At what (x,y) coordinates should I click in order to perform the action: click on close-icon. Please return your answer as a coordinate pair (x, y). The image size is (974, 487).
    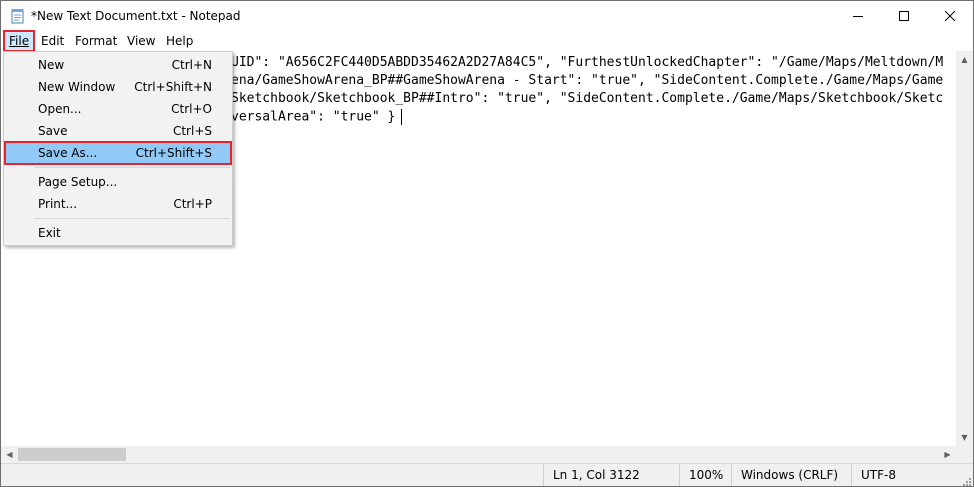
    Looking at the image, I should click on (950, 16).